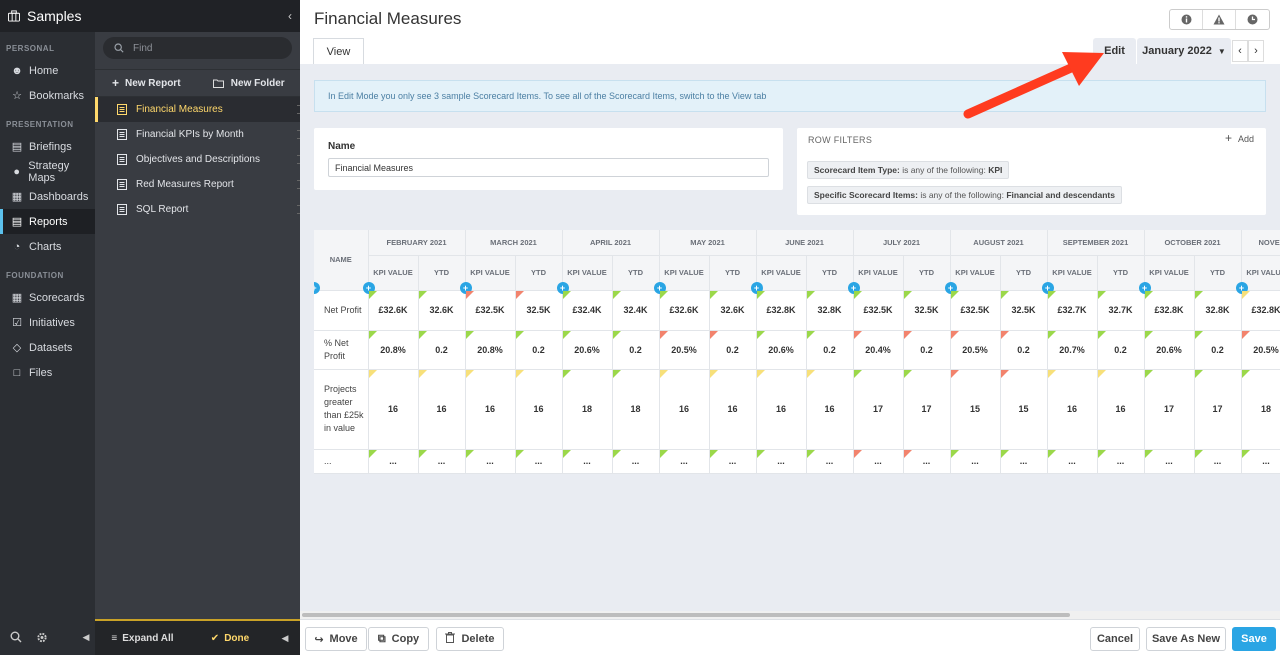 The width and height of the screenshot is (1280, 655). Describe the element at coordinates (1069, 306) in the screenshot. I see `value-cell: + £32.7K` at that location.